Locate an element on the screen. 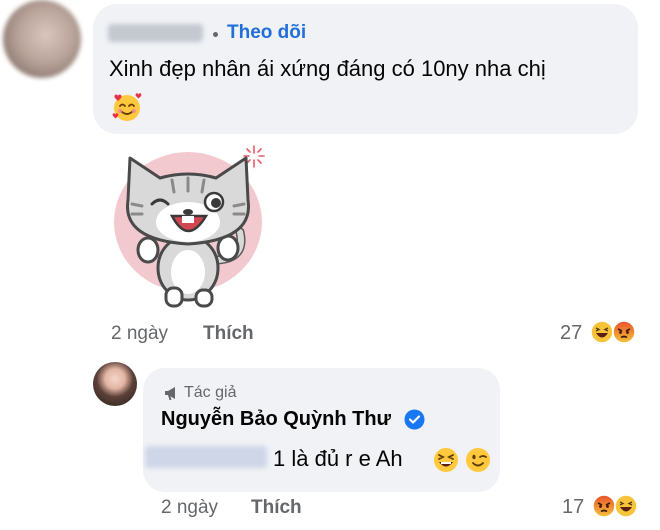 The image size is (660, 530). reply-timestamp: 2 ngày is located at coordinates (189, 508).